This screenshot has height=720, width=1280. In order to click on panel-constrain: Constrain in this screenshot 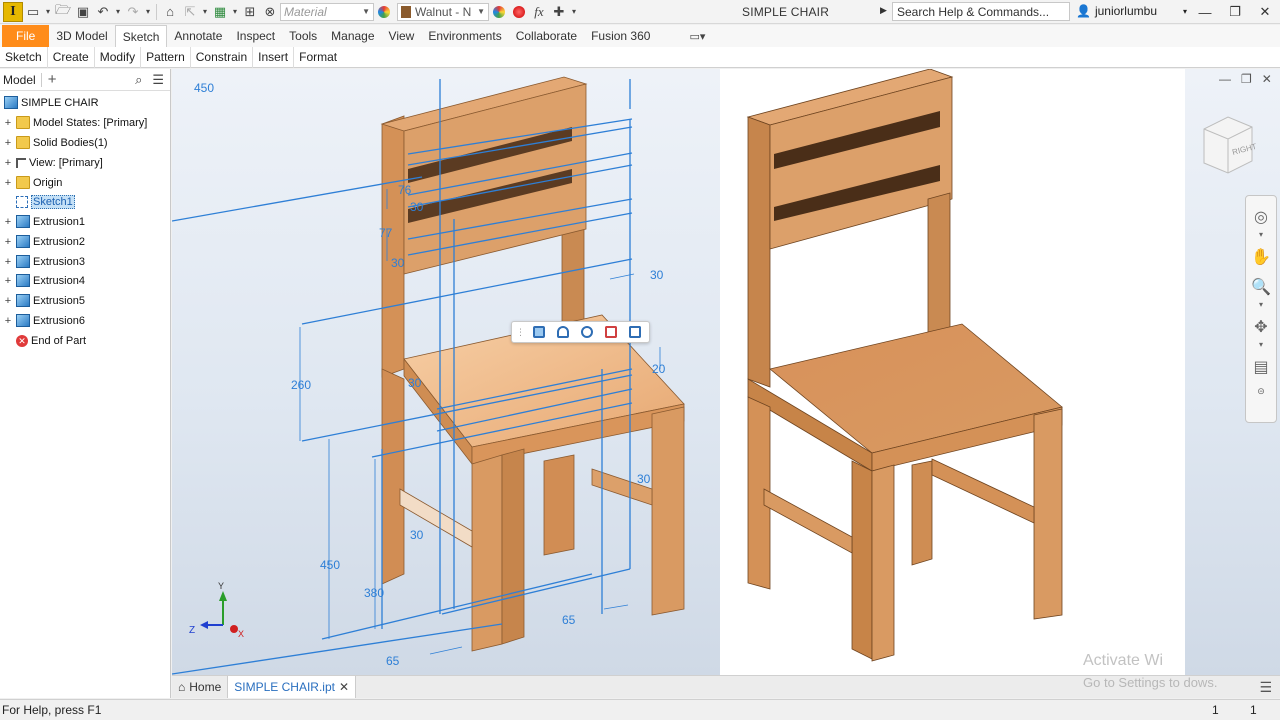, I will do `click(222, 57)`.